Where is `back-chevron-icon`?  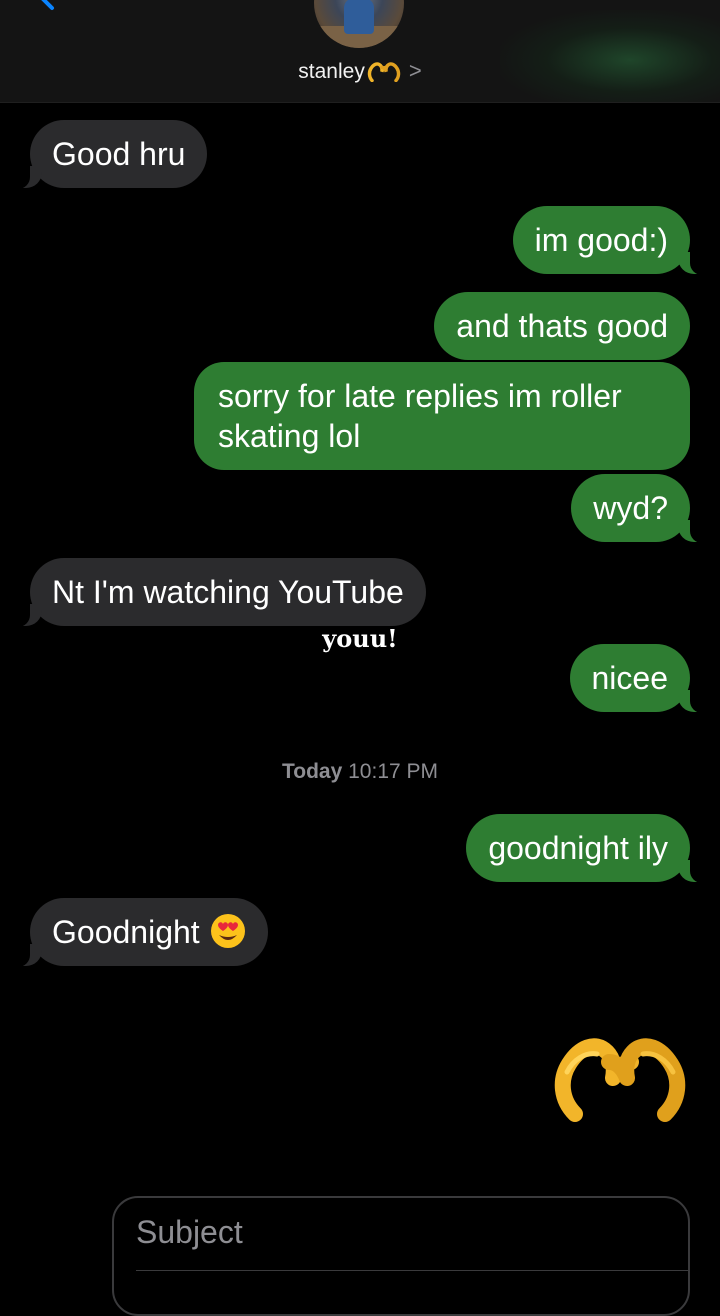
back-chevron-icon is located at coordinates (42, 15).